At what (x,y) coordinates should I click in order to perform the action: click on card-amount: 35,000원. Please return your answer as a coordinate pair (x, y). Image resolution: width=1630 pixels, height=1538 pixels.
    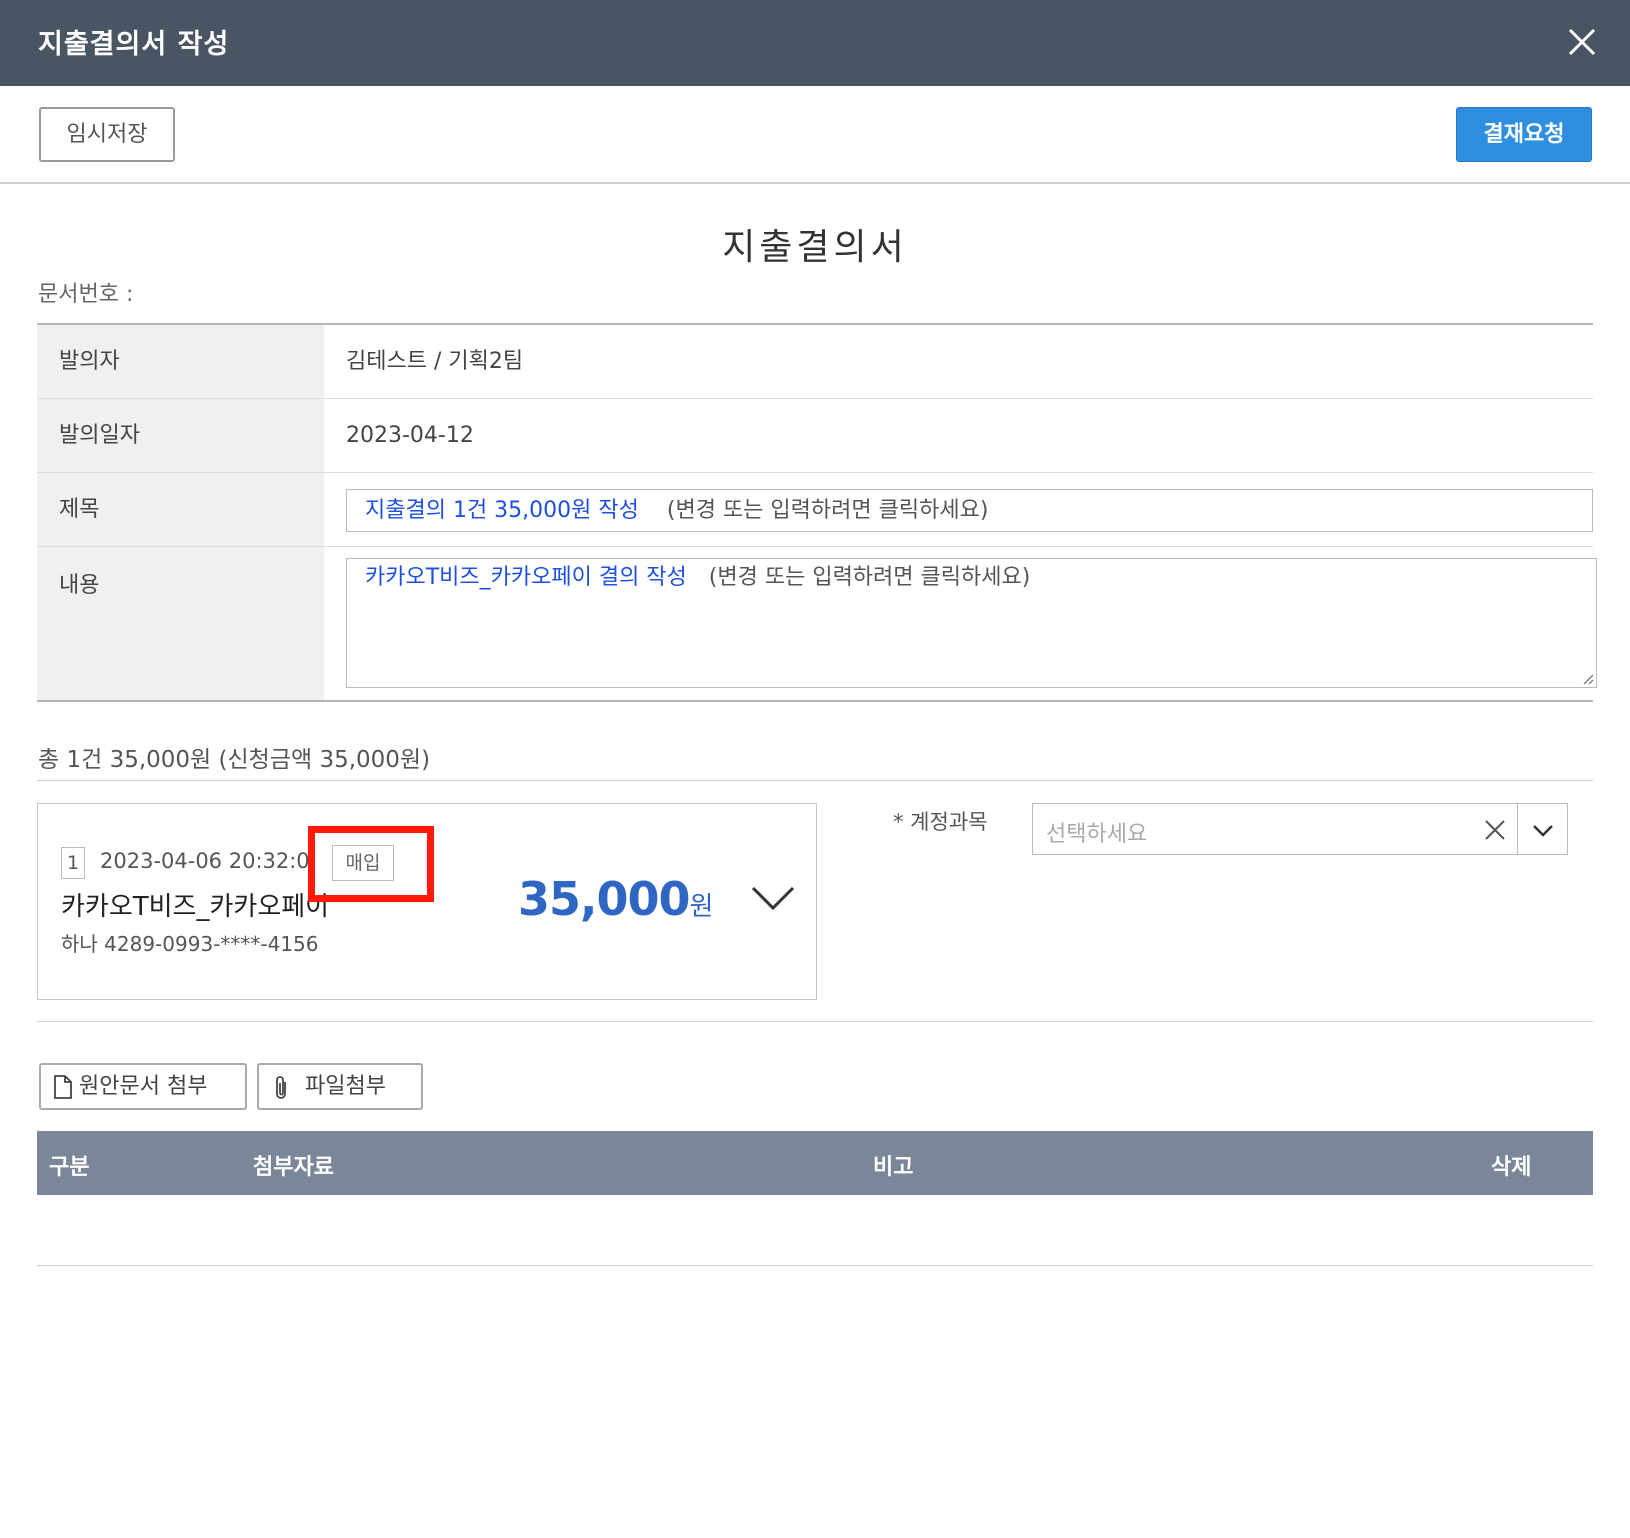
    Looking at the image, I should click on (615, 899).